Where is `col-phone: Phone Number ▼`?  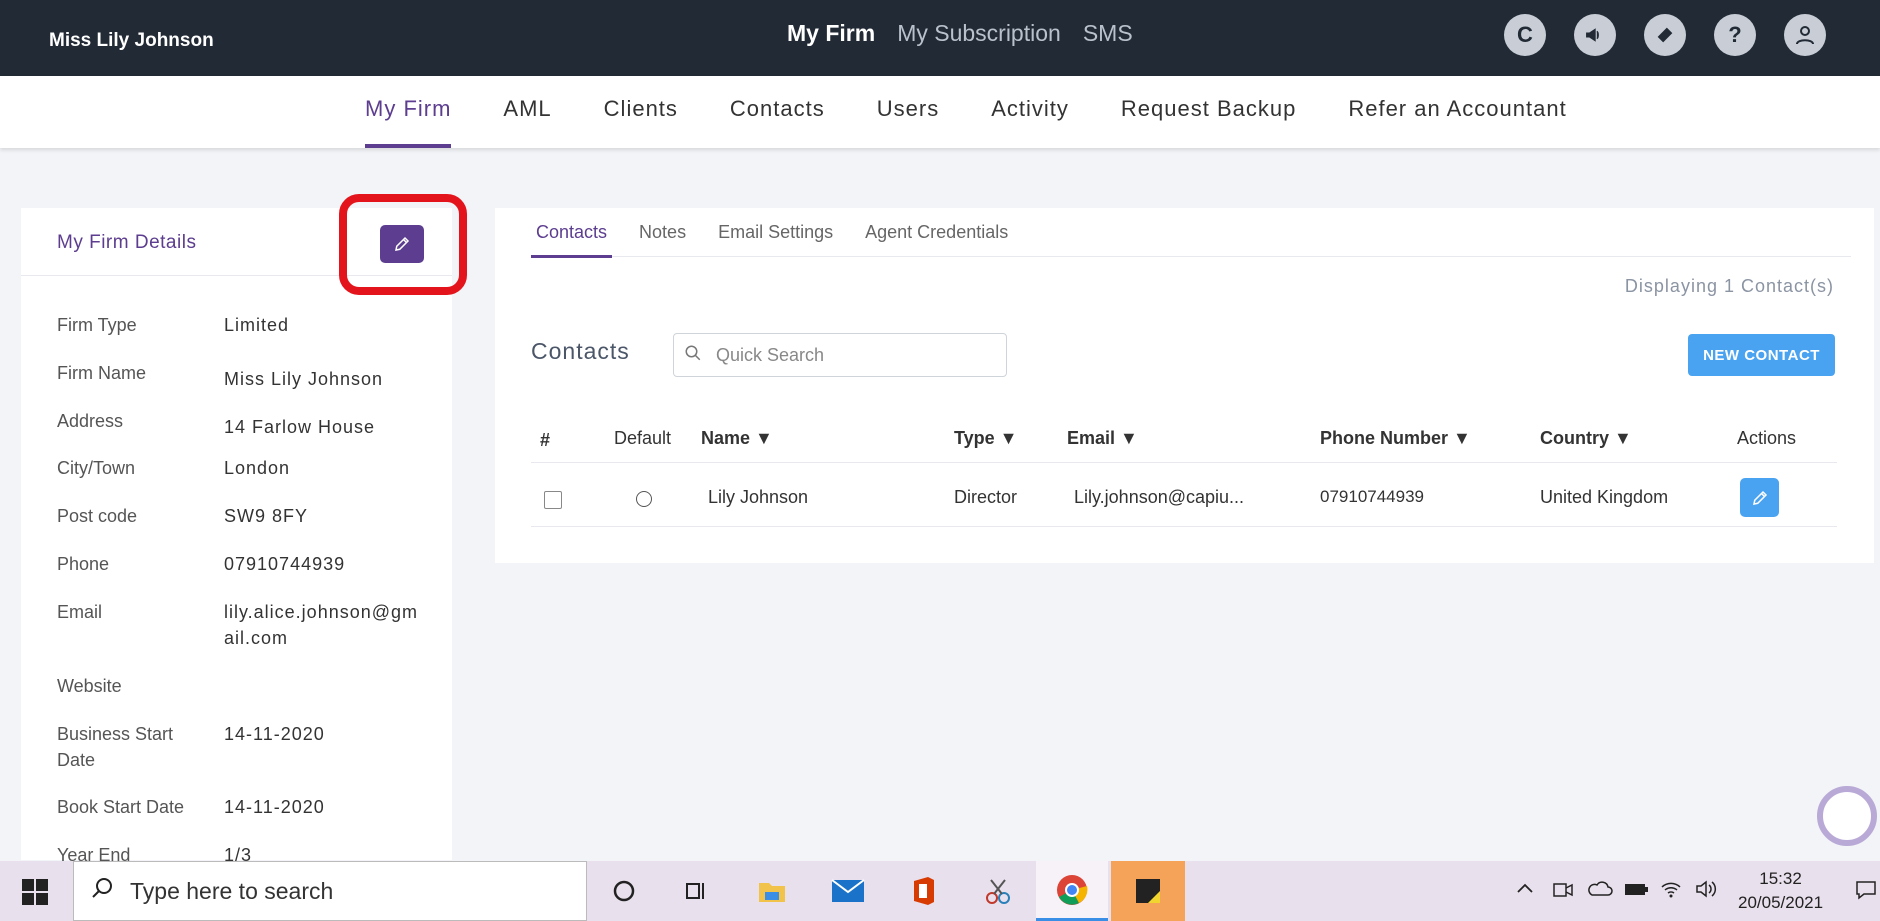
col-phone: Phone Number ▼ is located at coordinates (1395, 438).